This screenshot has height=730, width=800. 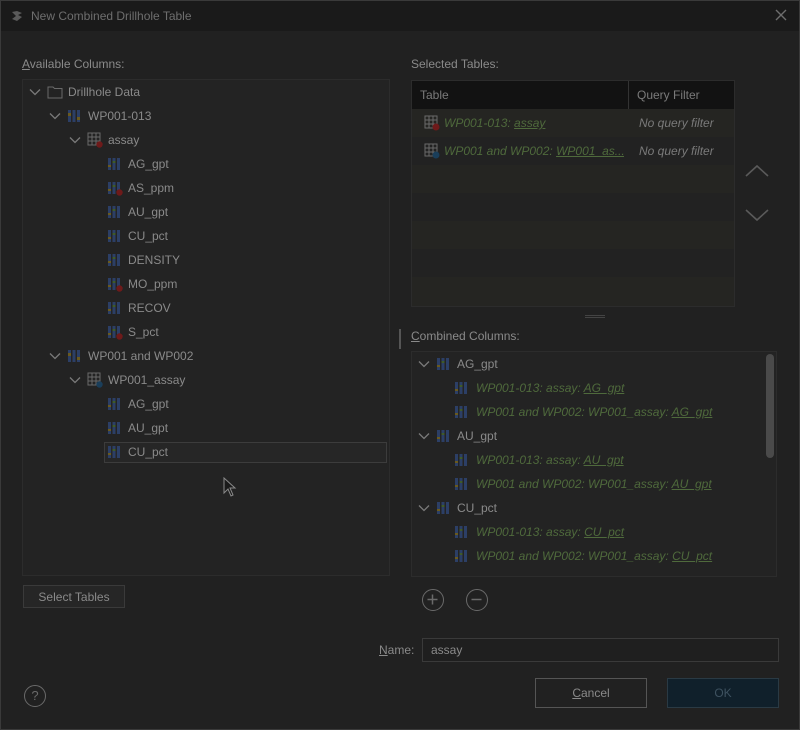 I want to click on move-down-icon, so click(x=757, y=215).